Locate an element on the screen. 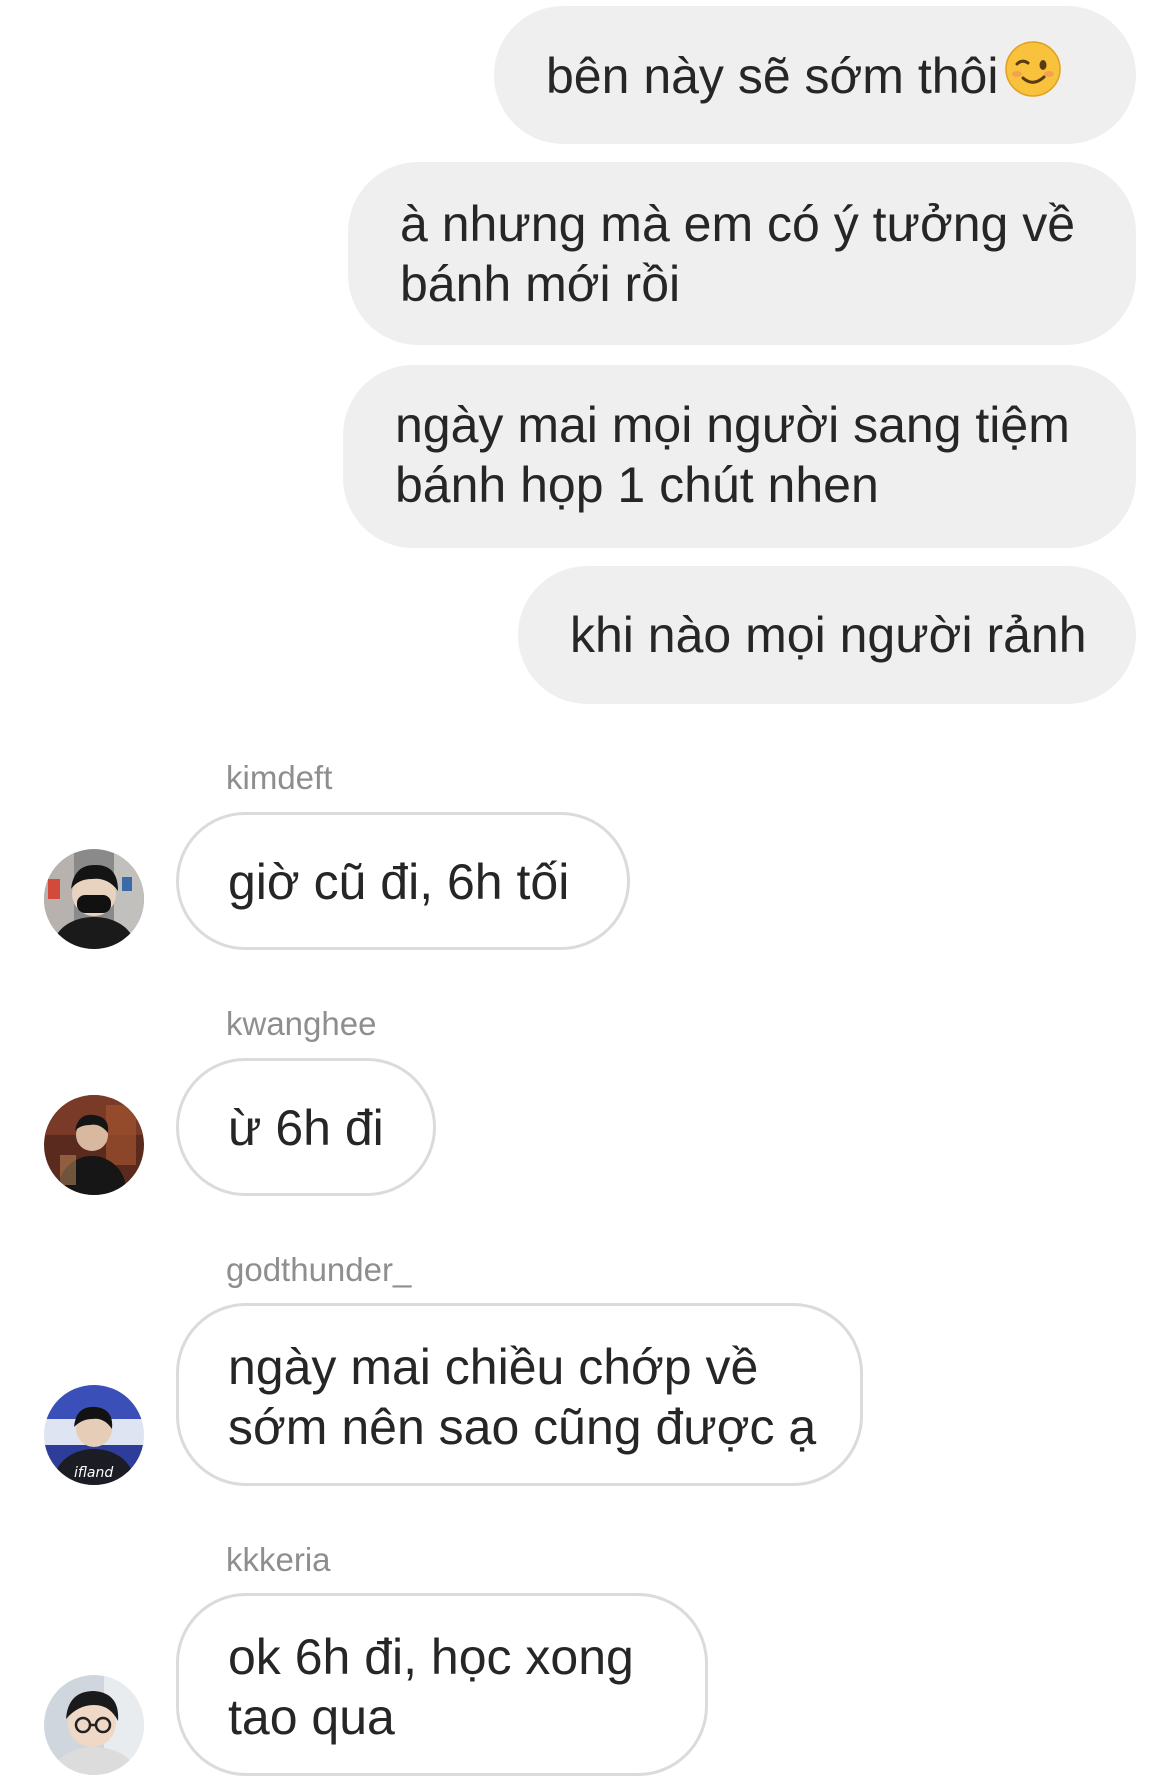 The height and width of the screenshot is (1776, 1169). message-text-line: ngày mai chiều chớp về is located at coordinates (493, 1367).